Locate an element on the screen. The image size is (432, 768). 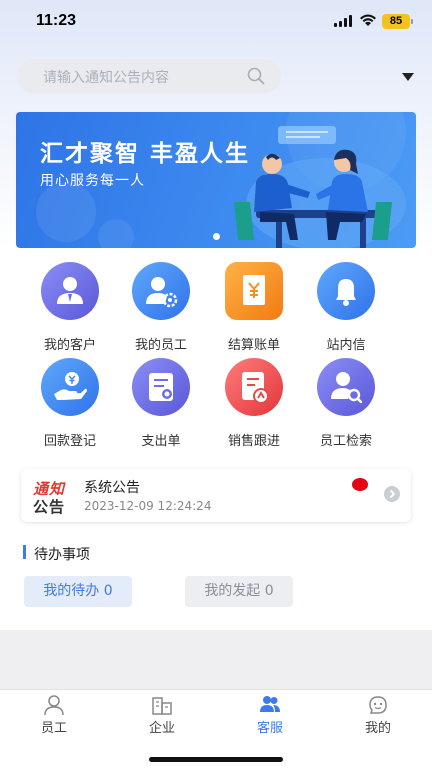
tab-label: 员工 is located at coordinates (53, 728).